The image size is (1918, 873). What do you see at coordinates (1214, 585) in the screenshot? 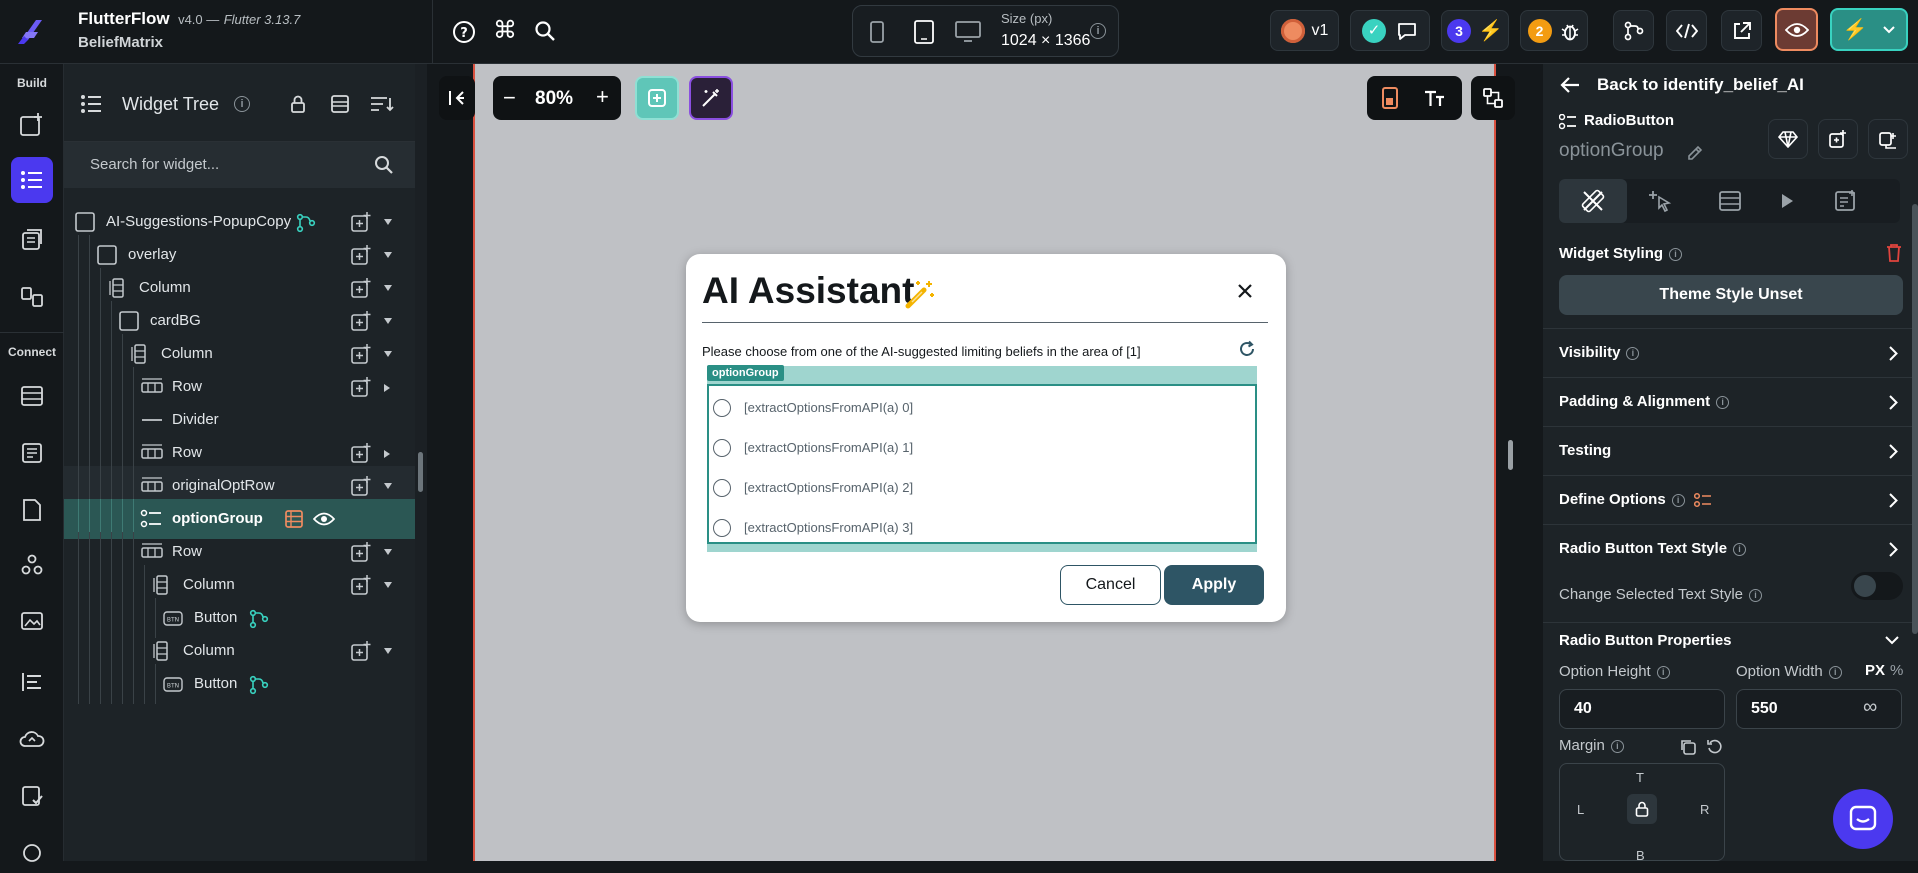
I see `apply-button: Apply` at bounding box center [1214, 585].